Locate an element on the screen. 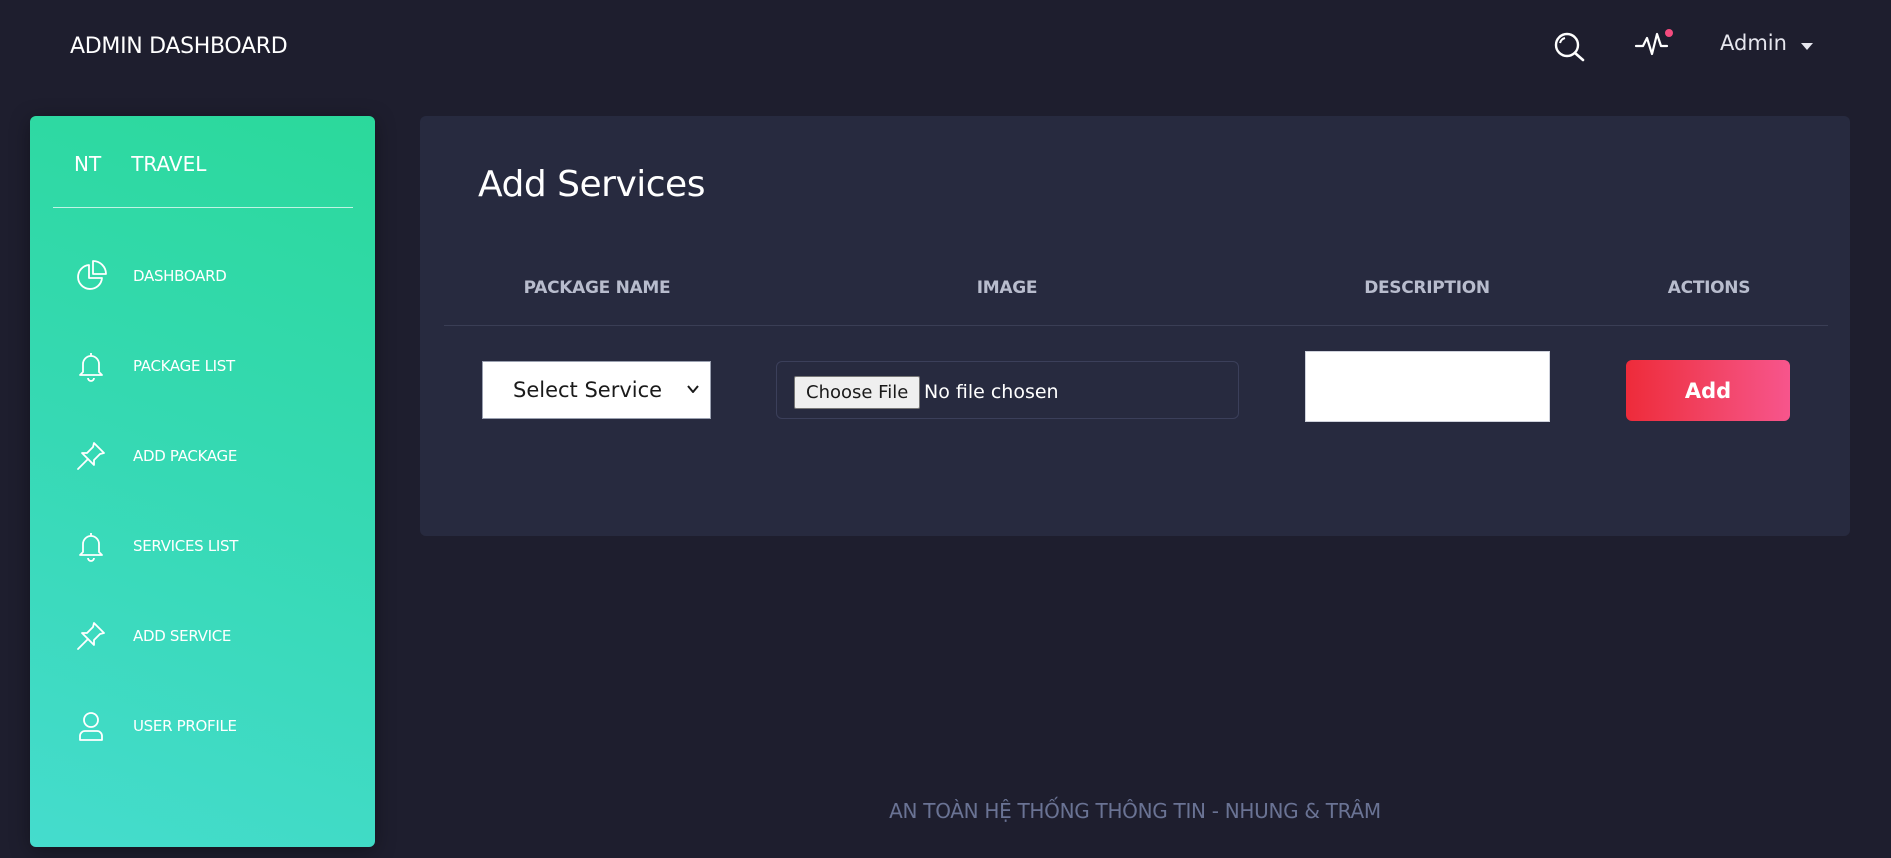  sidebar-logo: NT TRAVEL is located at coordinates (140, 164).